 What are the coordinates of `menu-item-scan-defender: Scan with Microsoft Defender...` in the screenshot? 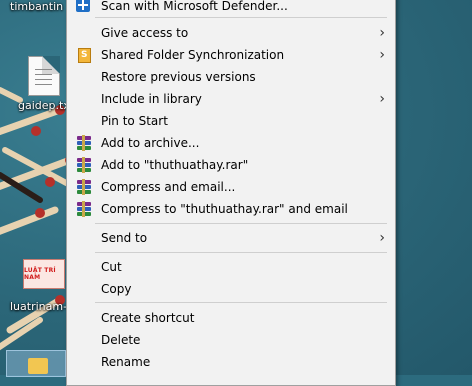 It's located at (231, 8).